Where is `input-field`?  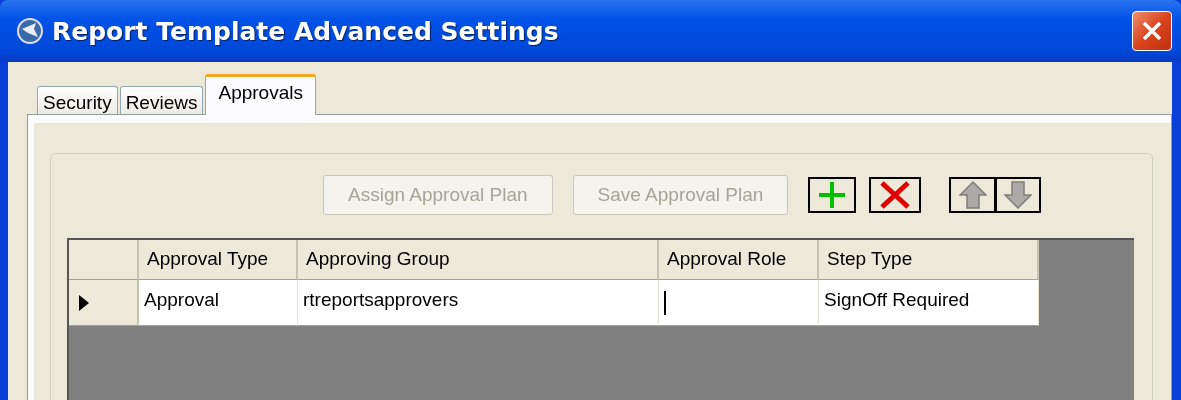 input-field is located at coordinates (739, 303).